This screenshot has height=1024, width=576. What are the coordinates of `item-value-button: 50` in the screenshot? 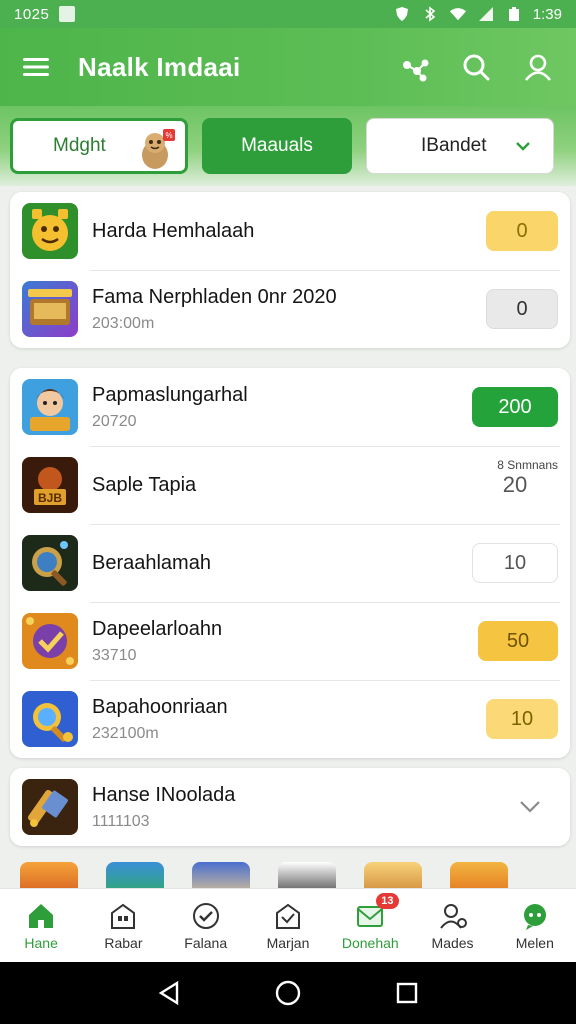 It's located at (518, 641).